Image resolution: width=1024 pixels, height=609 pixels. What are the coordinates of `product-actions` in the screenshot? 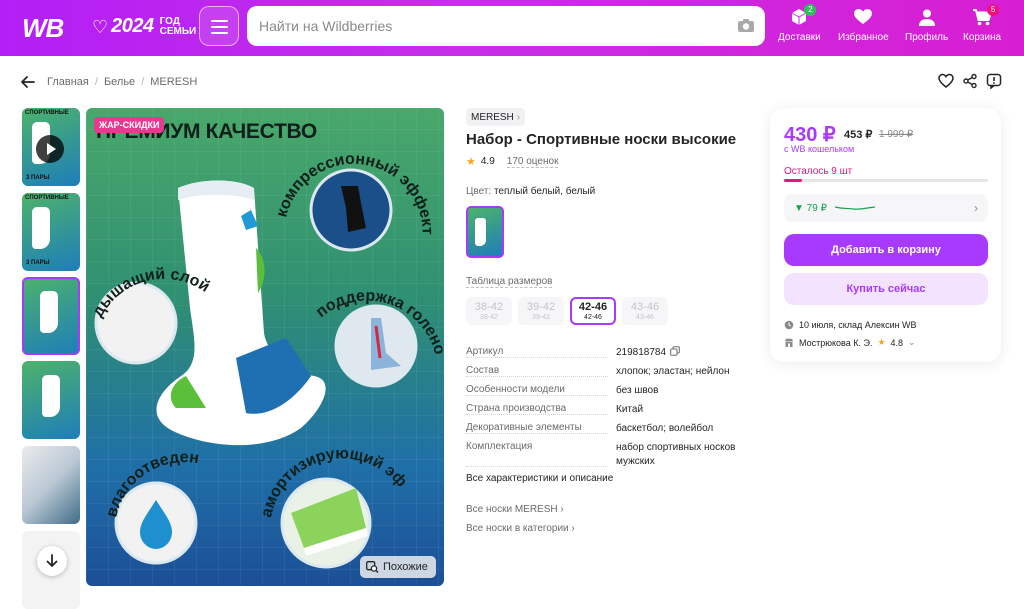 It's located at (970, 81).